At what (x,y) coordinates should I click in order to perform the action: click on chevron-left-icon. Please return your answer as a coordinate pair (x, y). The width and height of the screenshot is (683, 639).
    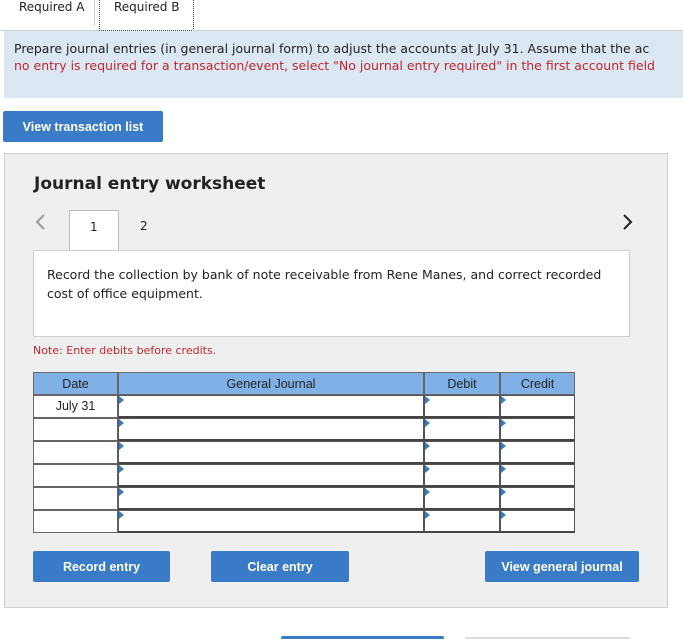
    Looking at the image, I should click on (42, 222).